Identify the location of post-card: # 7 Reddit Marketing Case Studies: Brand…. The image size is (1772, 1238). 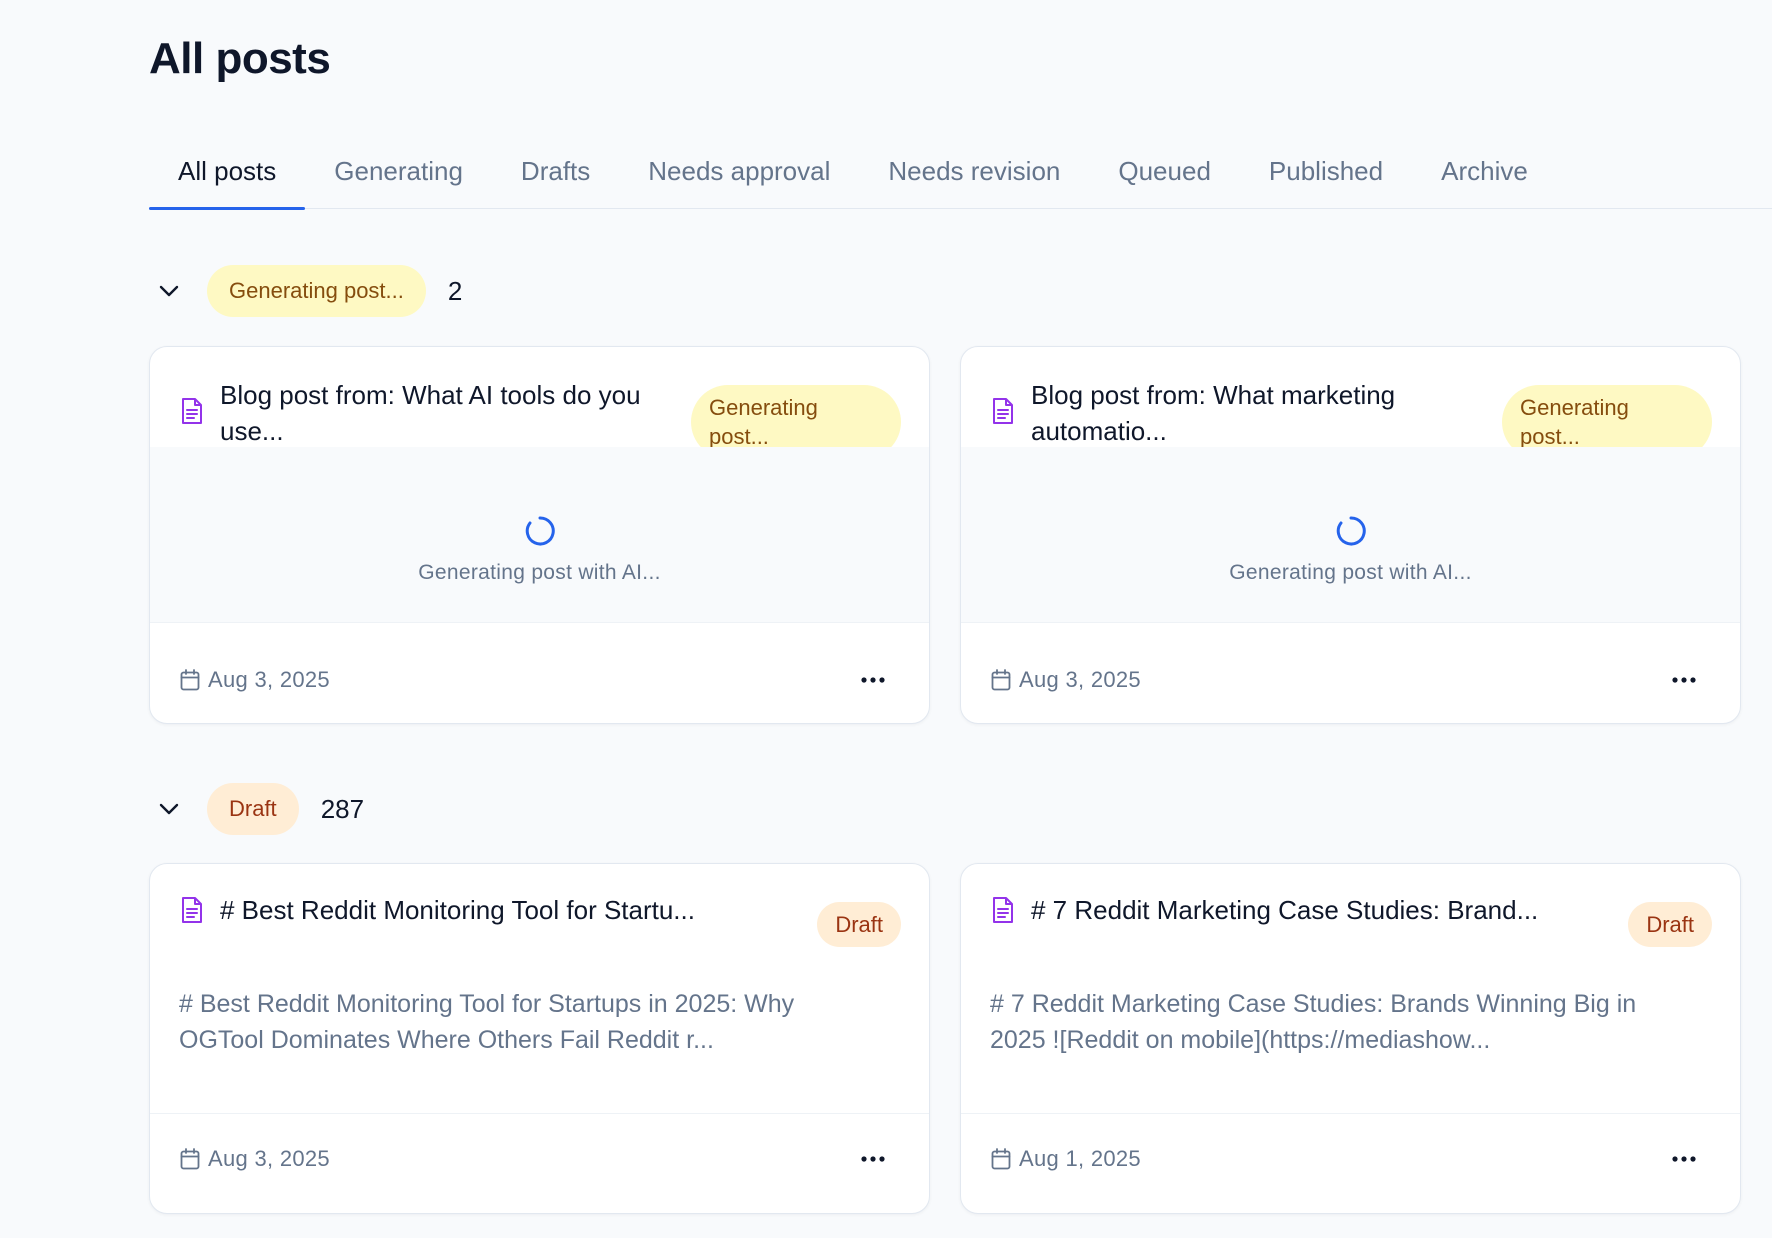
(1350, 1038).